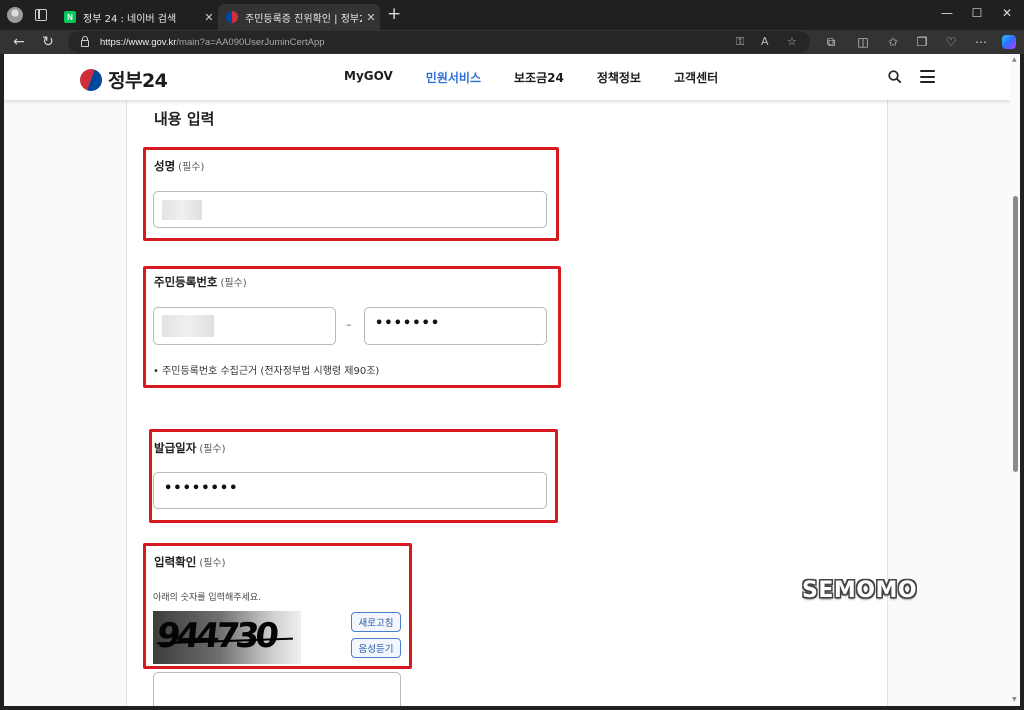 This screenshot has width=1024, height=710. What do you see at coordinates (41, 15) in the screenshot?
I see `tab-actions-icon` at bounding box center [41, 15].